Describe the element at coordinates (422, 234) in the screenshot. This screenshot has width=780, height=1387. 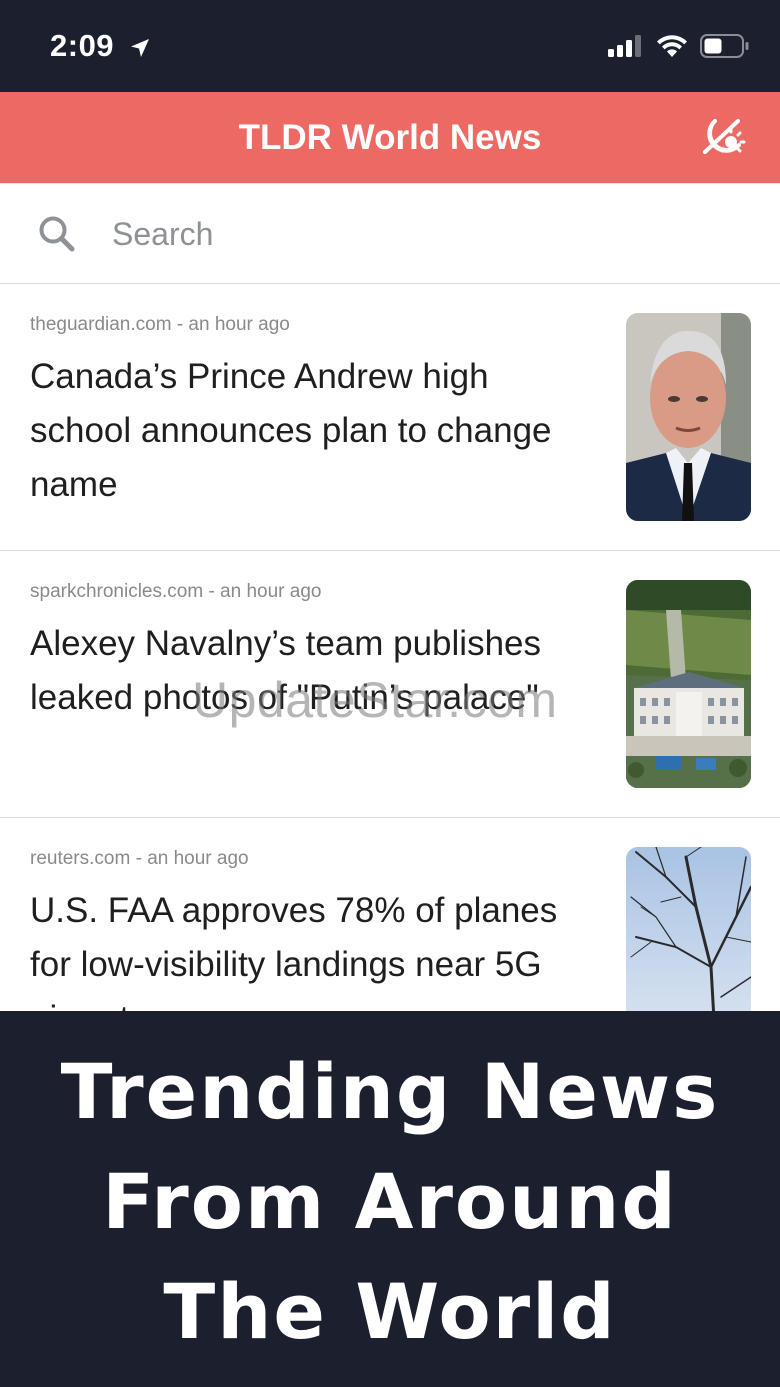
I see `search-input` at that location.